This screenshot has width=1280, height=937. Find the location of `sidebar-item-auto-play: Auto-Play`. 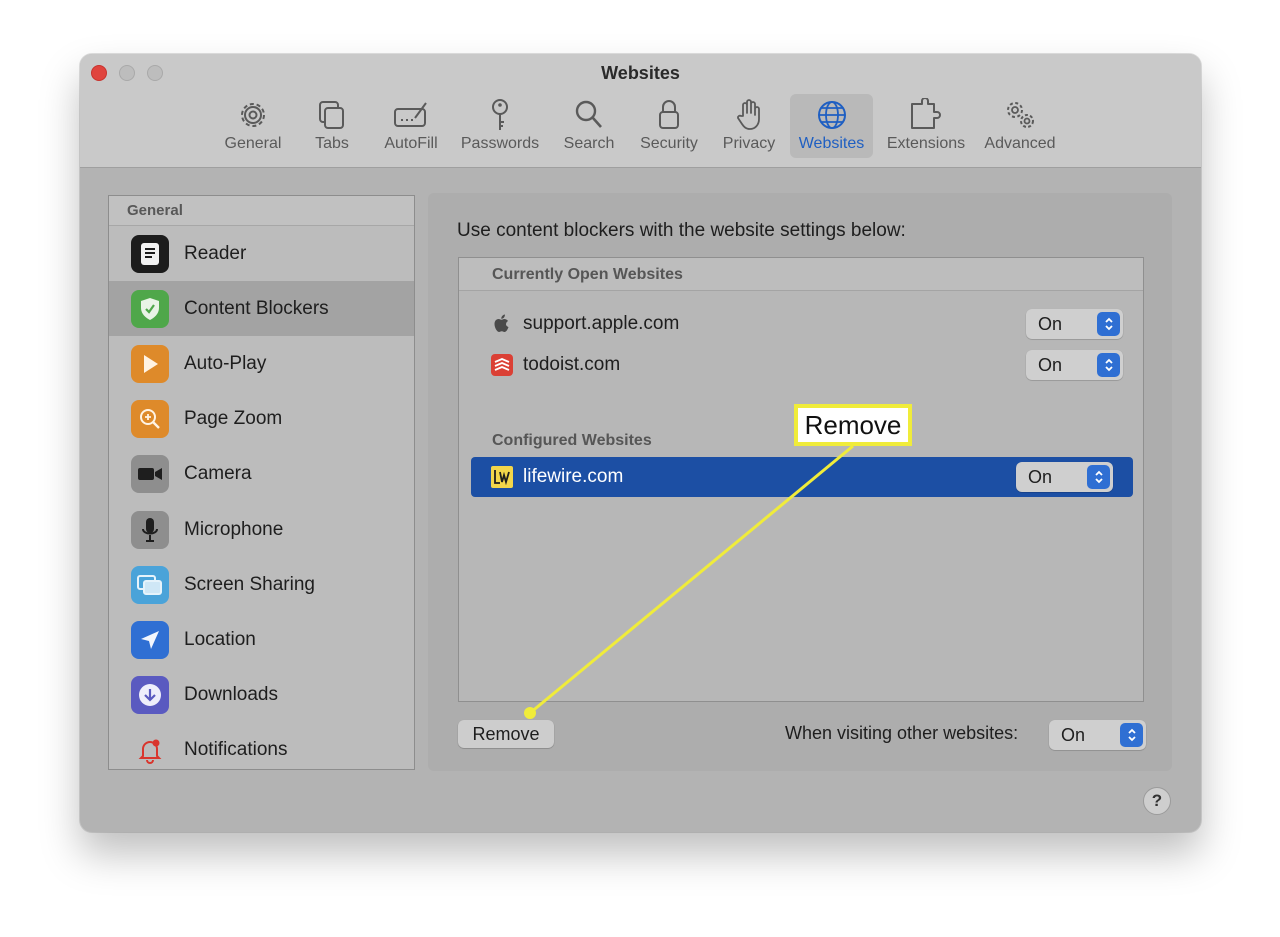

sidebar-item-auto-play: Auto-Play is located at coordinates (261, 363).